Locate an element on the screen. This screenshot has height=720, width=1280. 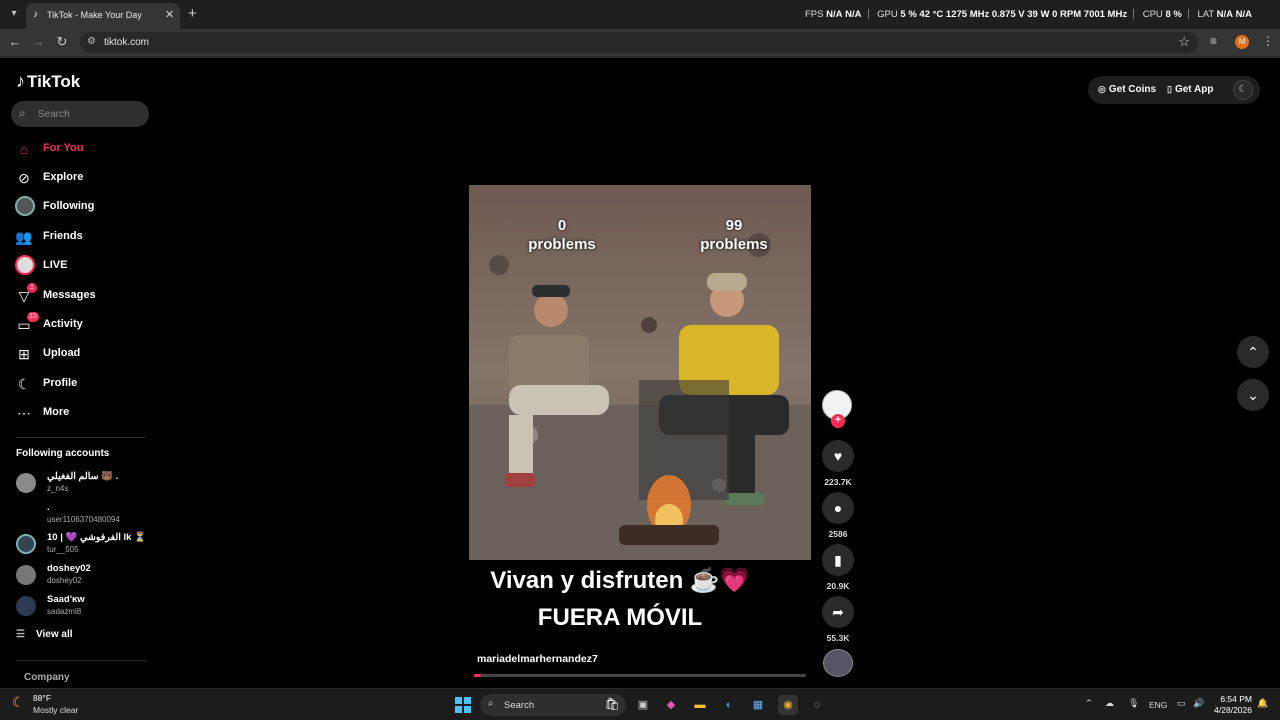
following-account: سالم الفغيلي 🐻 . z_n4s is located at coordinates (83, 483).